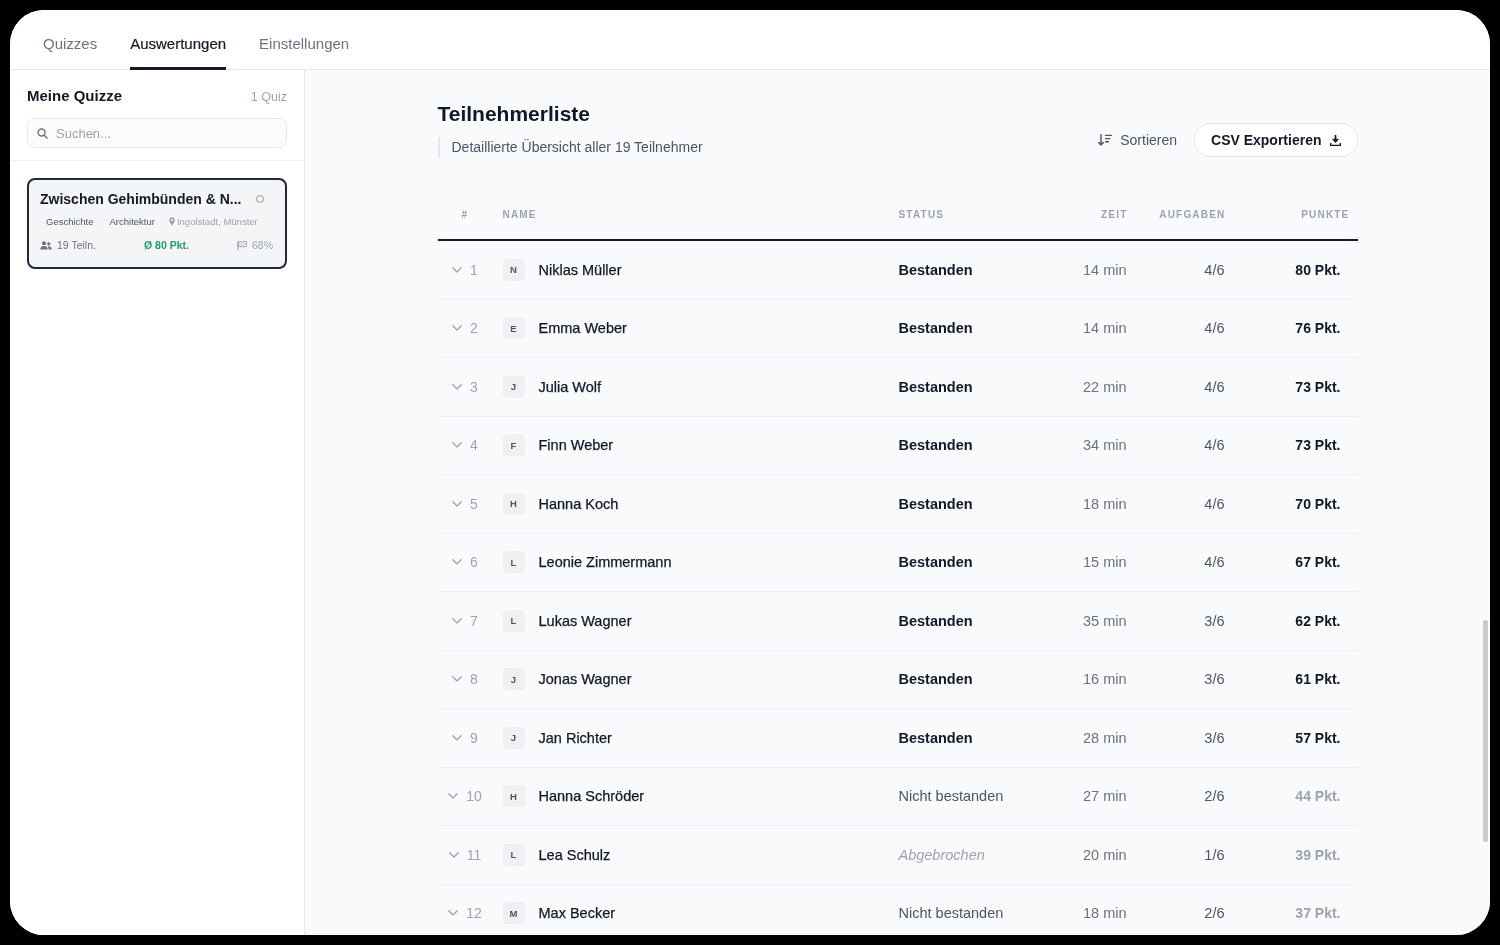 This screenshot has width=1500, height=945. What do you see at coordinates (578, 503) in the screenshot?
I see `participant-name: Hanna Koch` at bounding box center [578, 503].